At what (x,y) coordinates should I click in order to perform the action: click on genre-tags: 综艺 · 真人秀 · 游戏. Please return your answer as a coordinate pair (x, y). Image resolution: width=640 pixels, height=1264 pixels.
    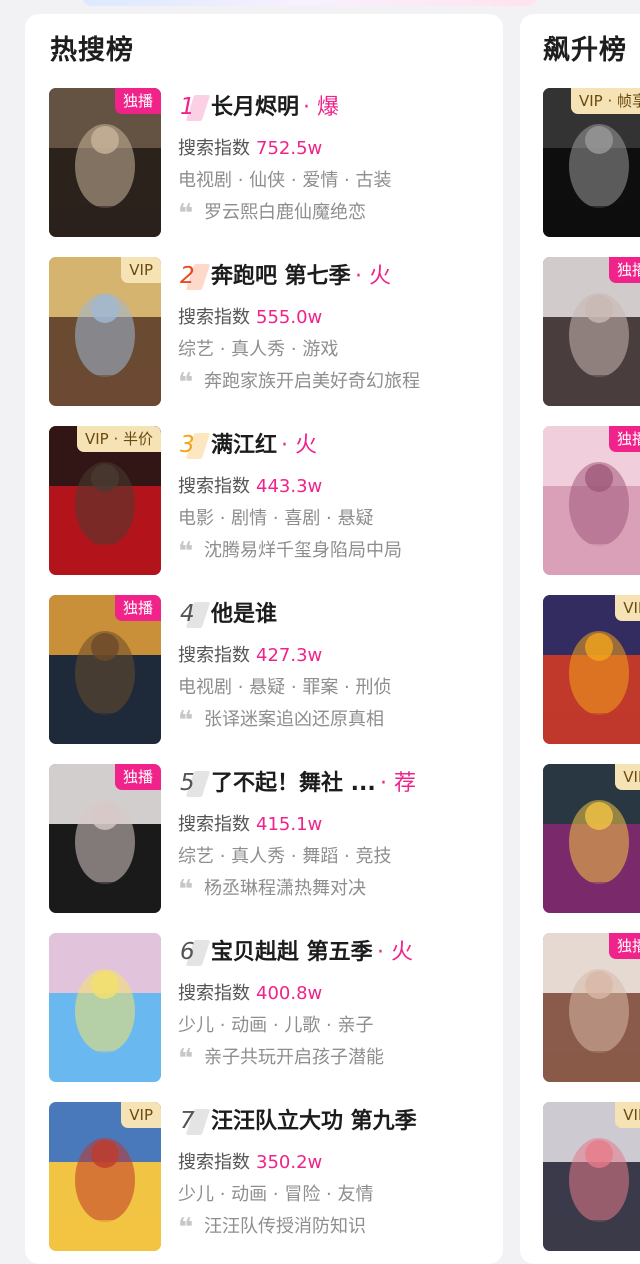
    Looking at the image, I should click on (258, 349).